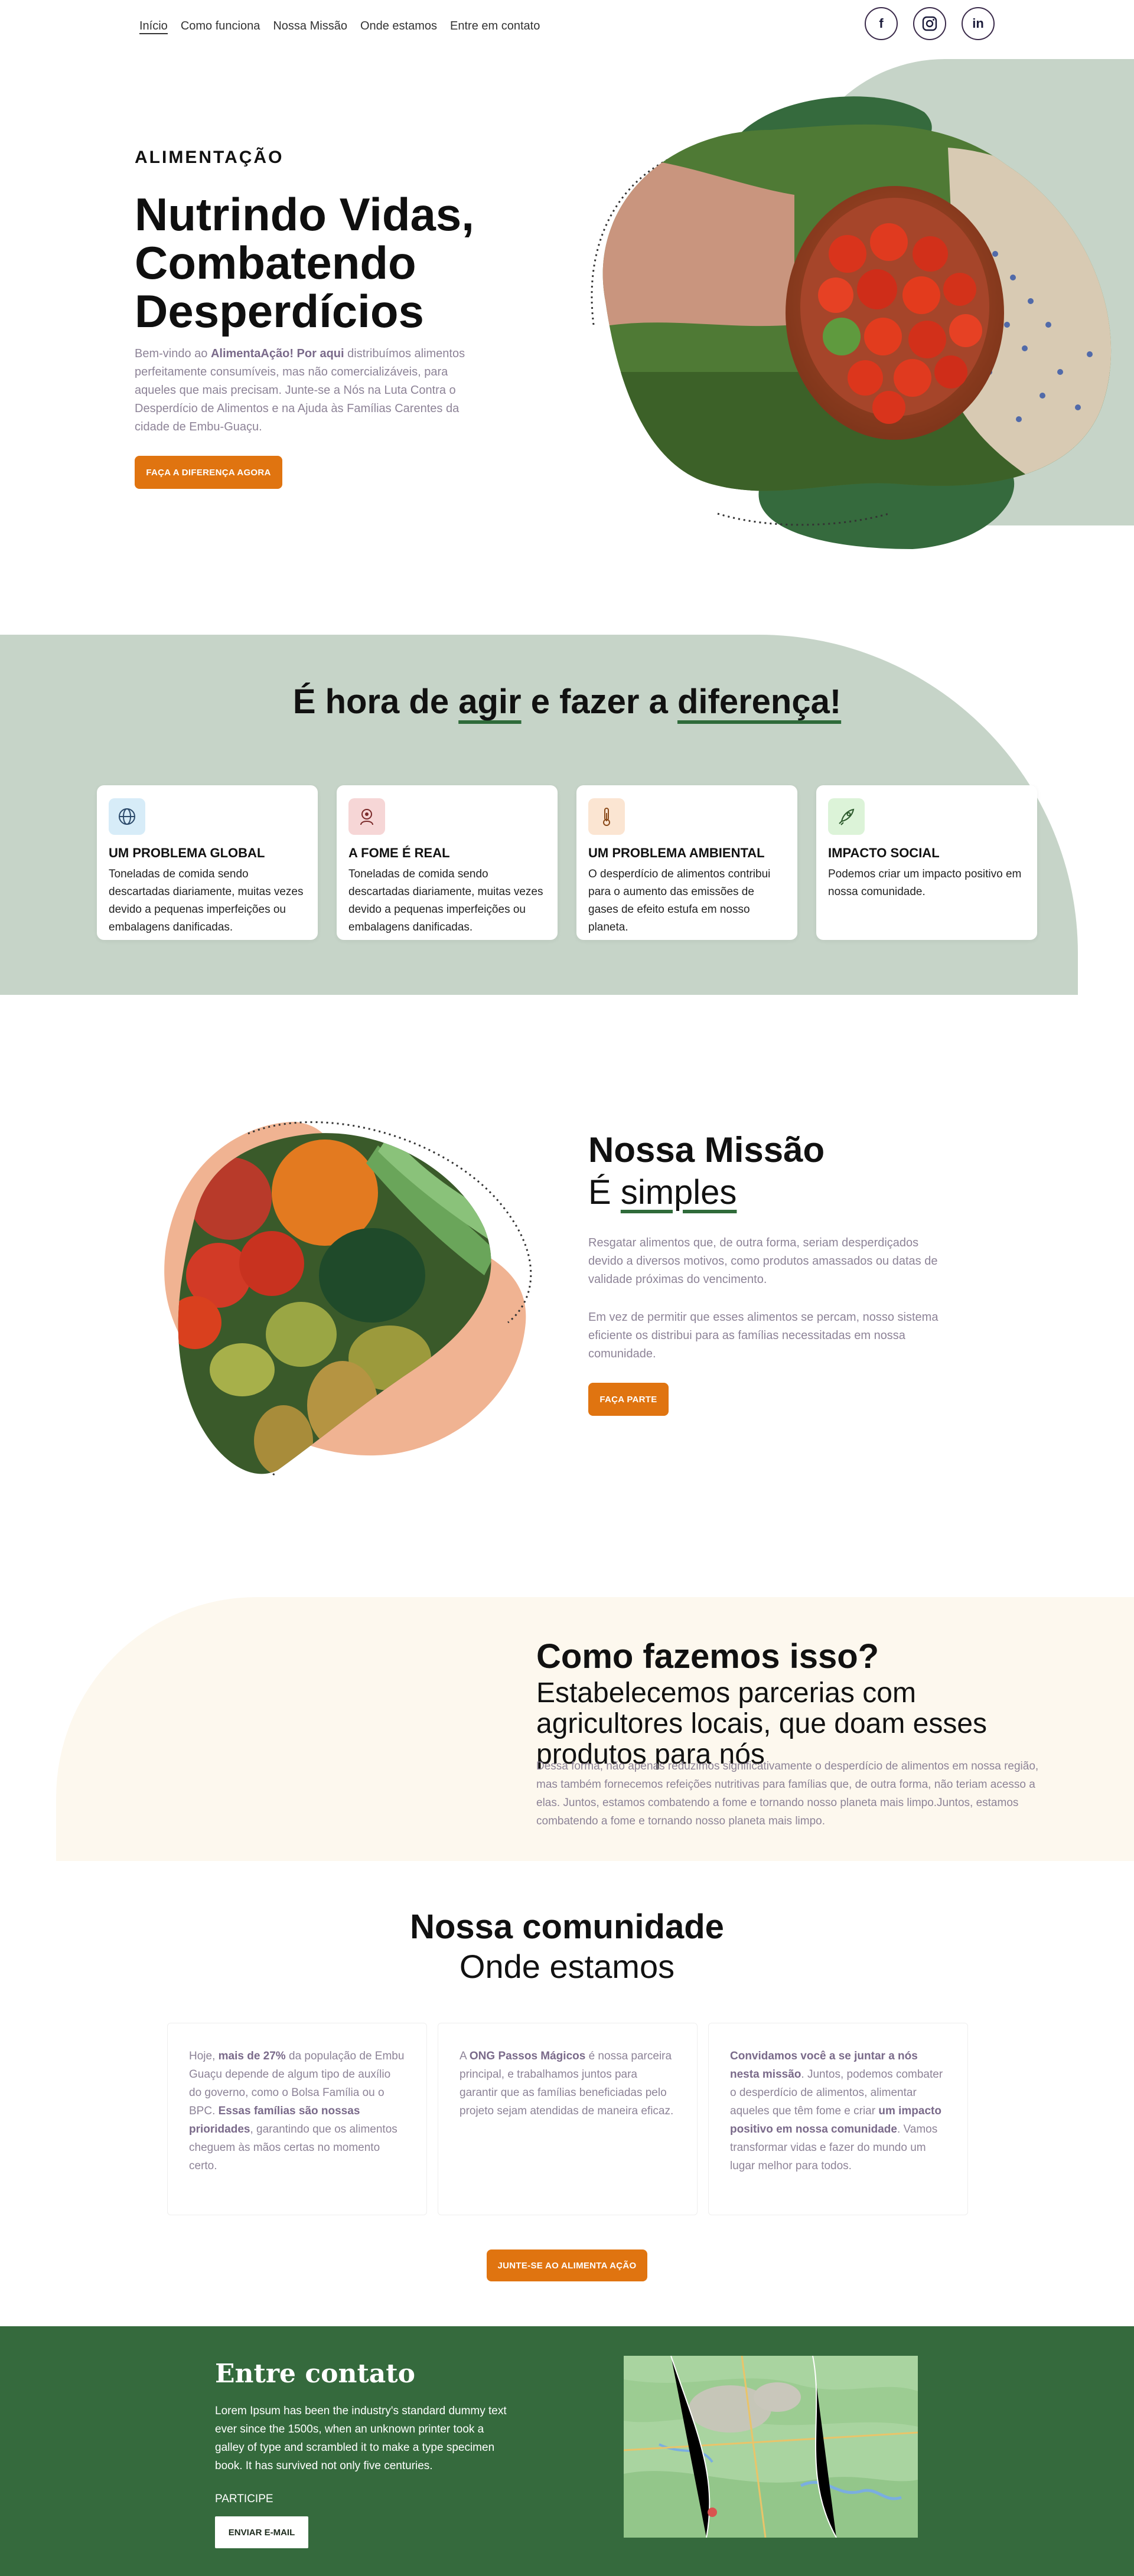  What do you see at coordinates (567, 2265) in the screenshot?
I see `junte-se-button: JUNTE-SE AO ALIMENTA AÇÃO` at bounding box center [567, 2265].